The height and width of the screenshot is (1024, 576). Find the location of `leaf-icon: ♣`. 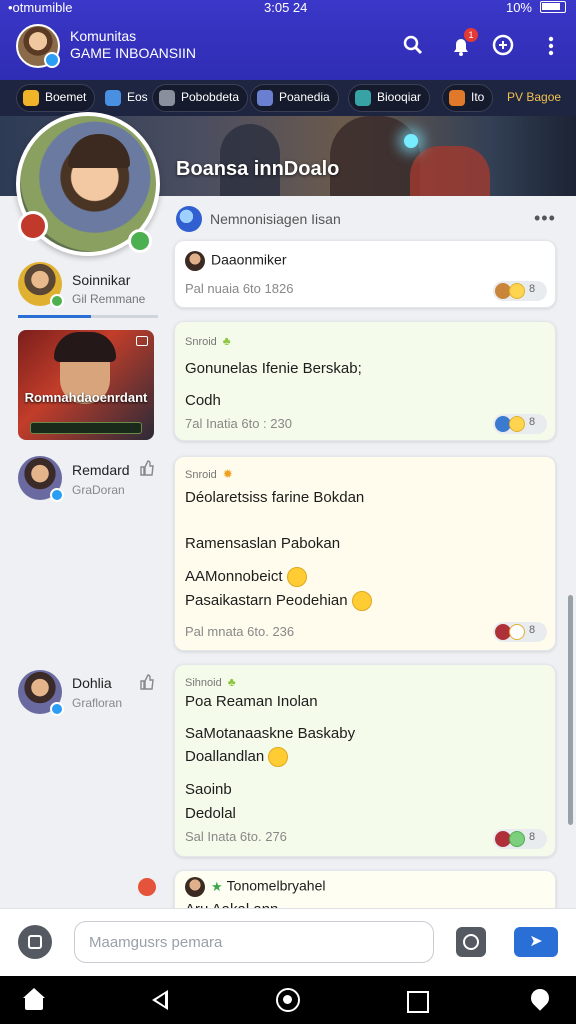

leaf-icon: ♣ is located at coordinates (226, 341).